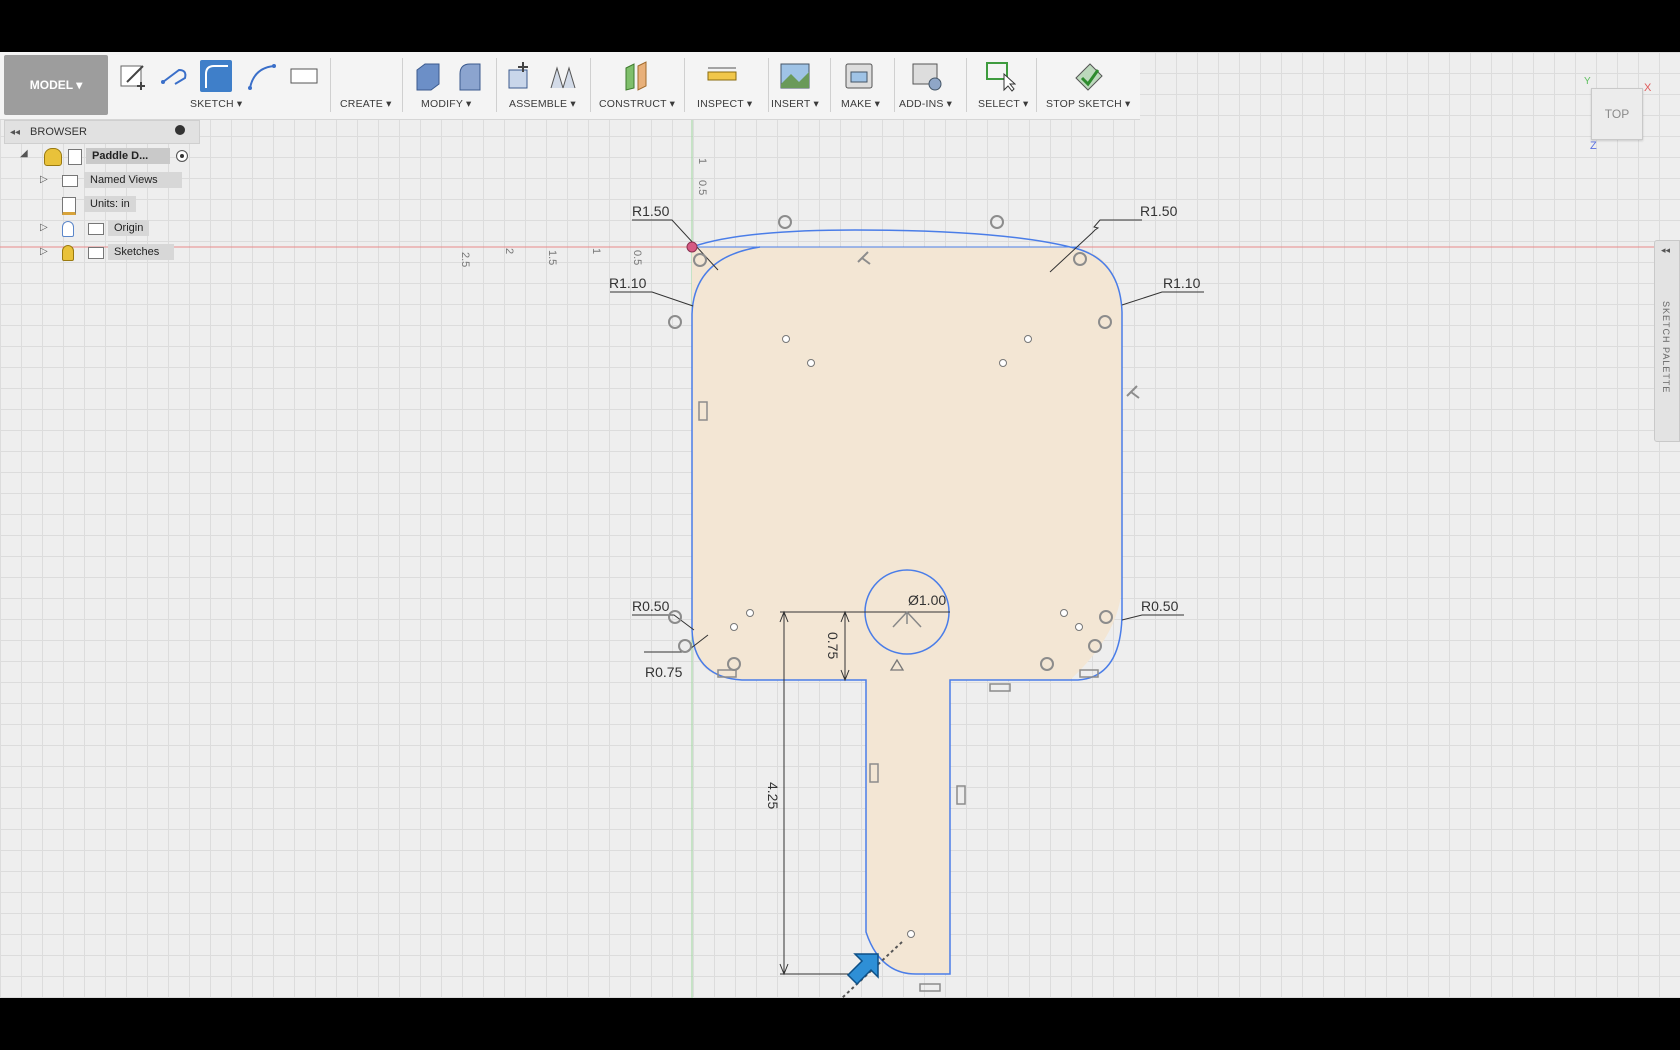  What do you see at coordinates (795, 104) in the screenshot?
I see `insert-menu: INSERT ▾` at bounding box center [795, 104].